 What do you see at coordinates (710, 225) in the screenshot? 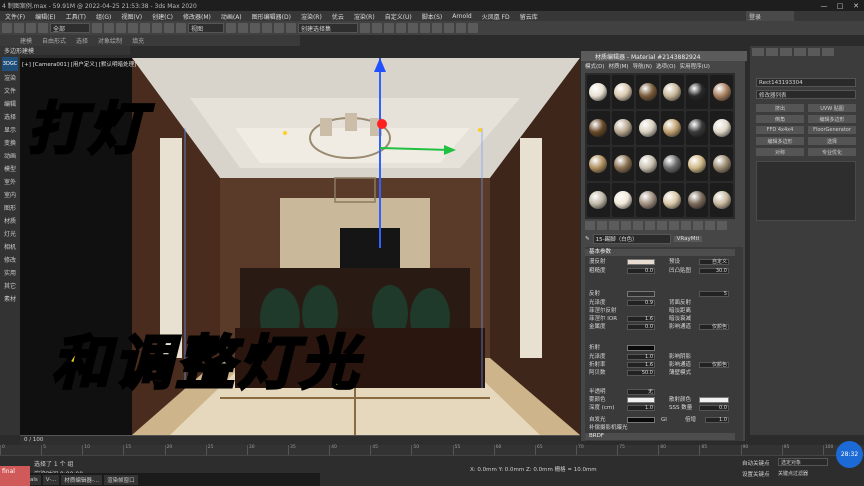
I see `go-parent-icon` at bounding box center [710, 225].